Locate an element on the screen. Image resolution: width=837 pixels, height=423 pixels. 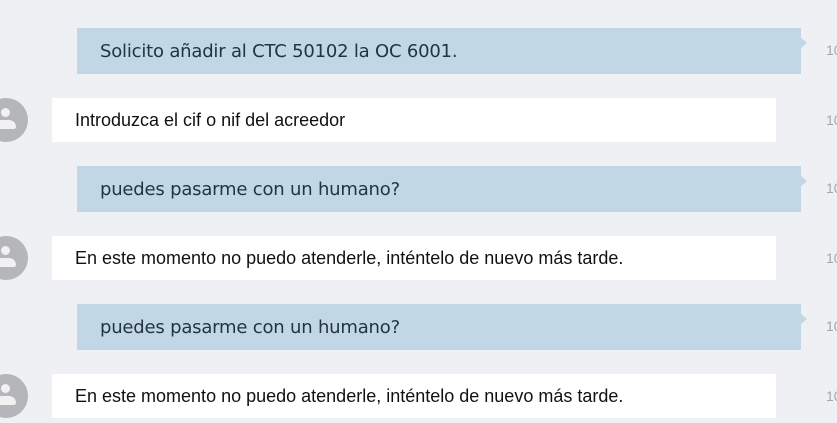
bot-message-bubble: Introduzca el cif o nif del acreedor is located at coordinates (414, 120).